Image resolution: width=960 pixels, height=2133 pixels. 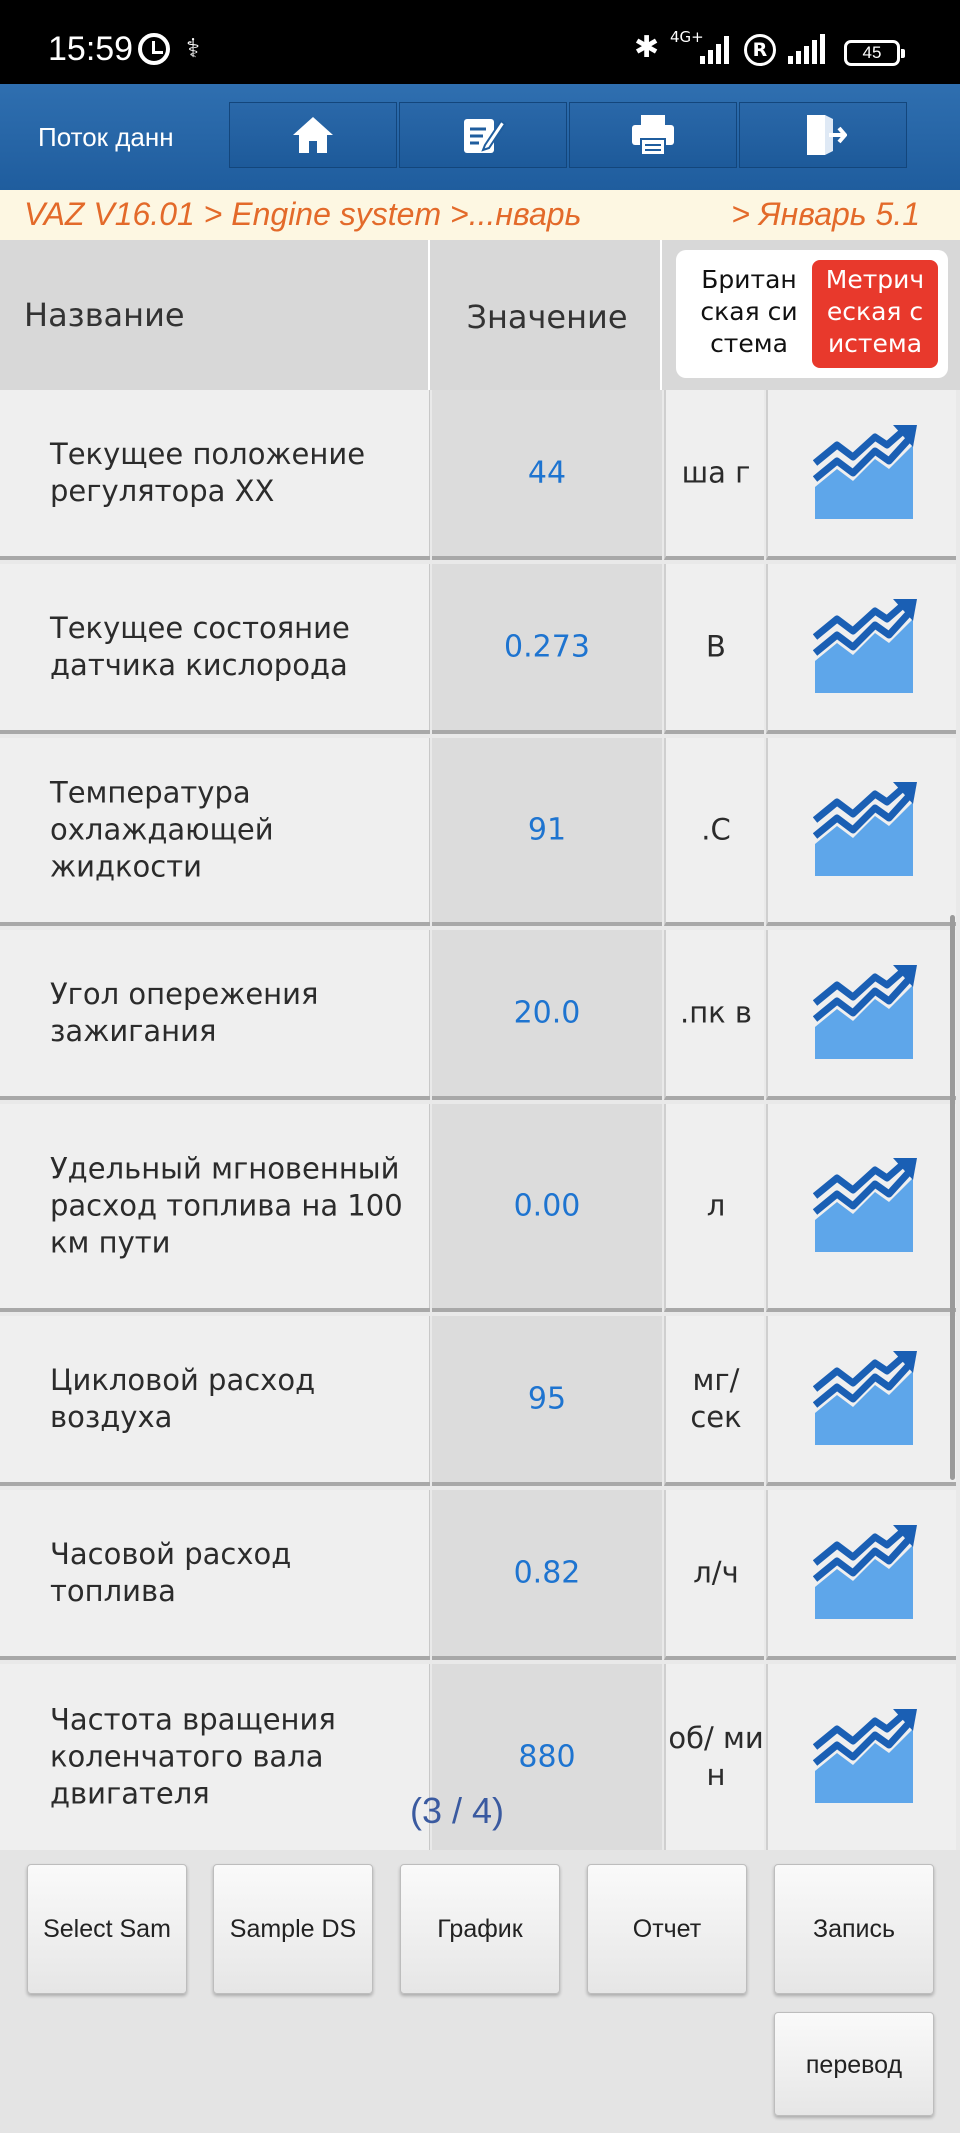 I want to click on param-name-cell: Часовой расход топлива, so click(x=215, y=1575).